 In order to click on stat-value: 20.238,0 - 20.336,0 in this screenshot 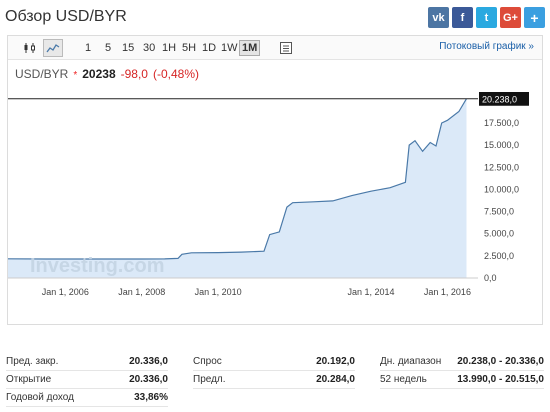, I will do `click(500, 361)`.